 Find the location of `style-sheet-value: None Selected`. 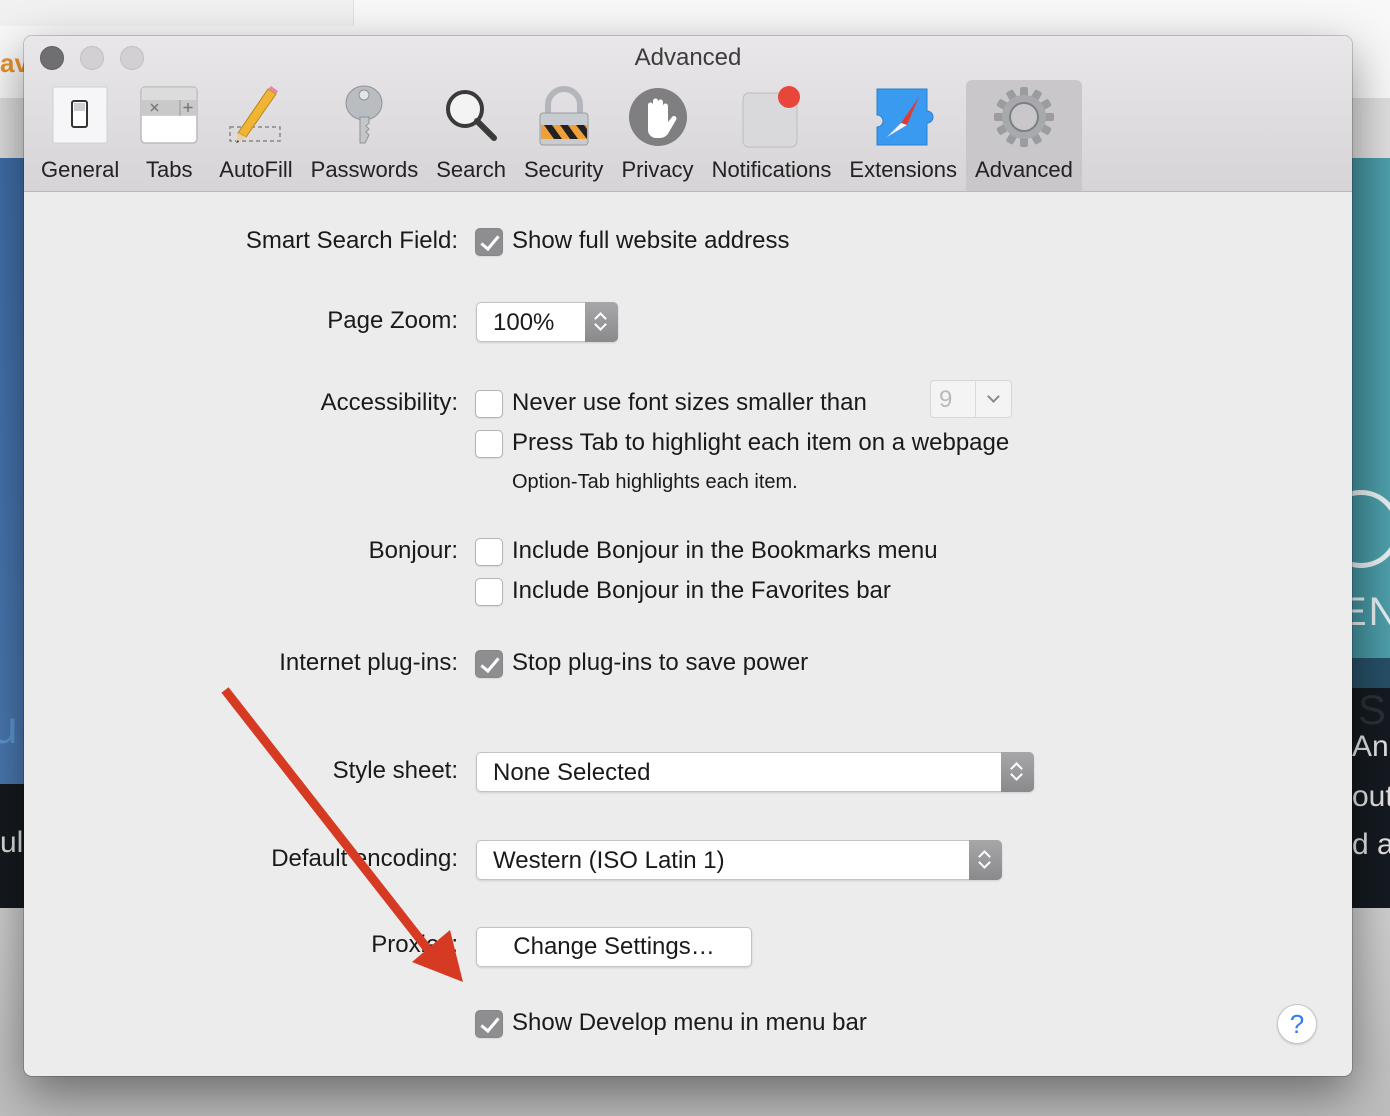

style-sheet-value: None Selected is located at coordinates (572, 772).